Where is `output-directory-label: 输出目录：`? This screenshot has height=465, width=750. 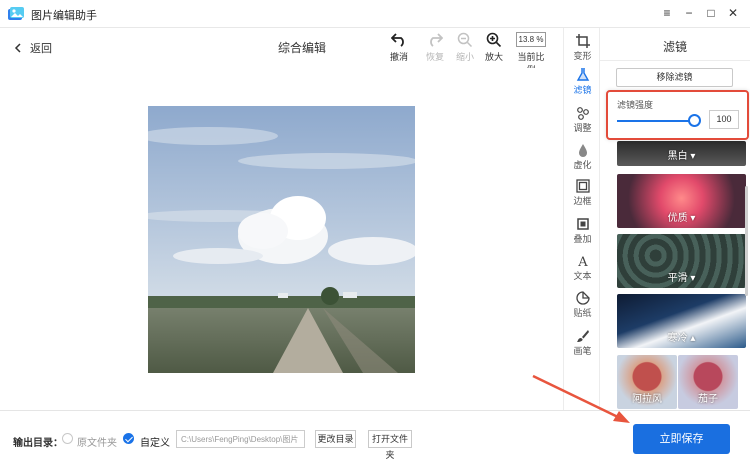
output-directory-label: 输出目录： is located at coordinates (38, 443).